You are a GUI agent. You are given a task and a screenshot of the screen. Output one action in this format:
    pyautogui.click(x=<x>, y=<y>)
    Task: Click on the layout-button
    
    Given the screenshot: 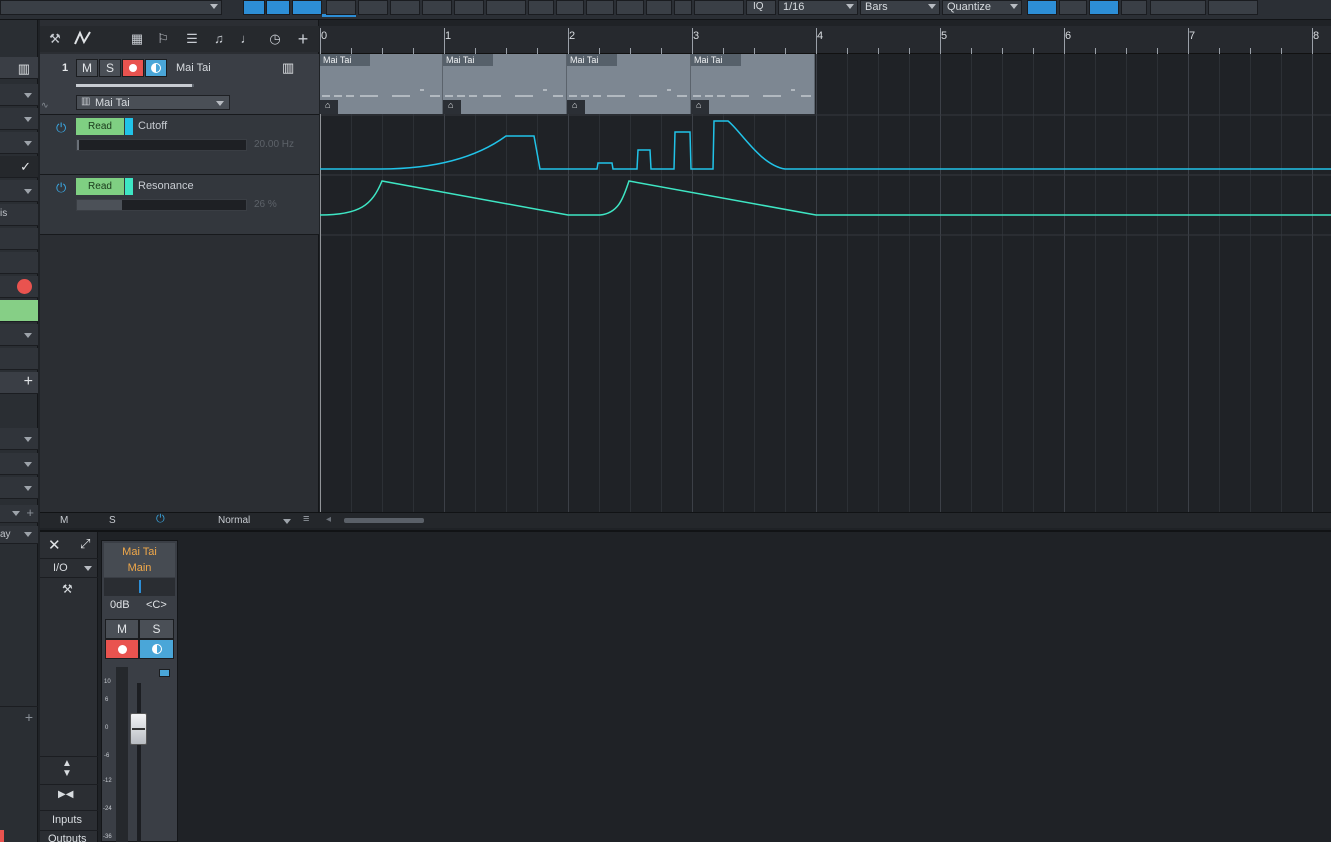 What is the action you would take?
    pyautogui.click(x=1178, y=7)
    